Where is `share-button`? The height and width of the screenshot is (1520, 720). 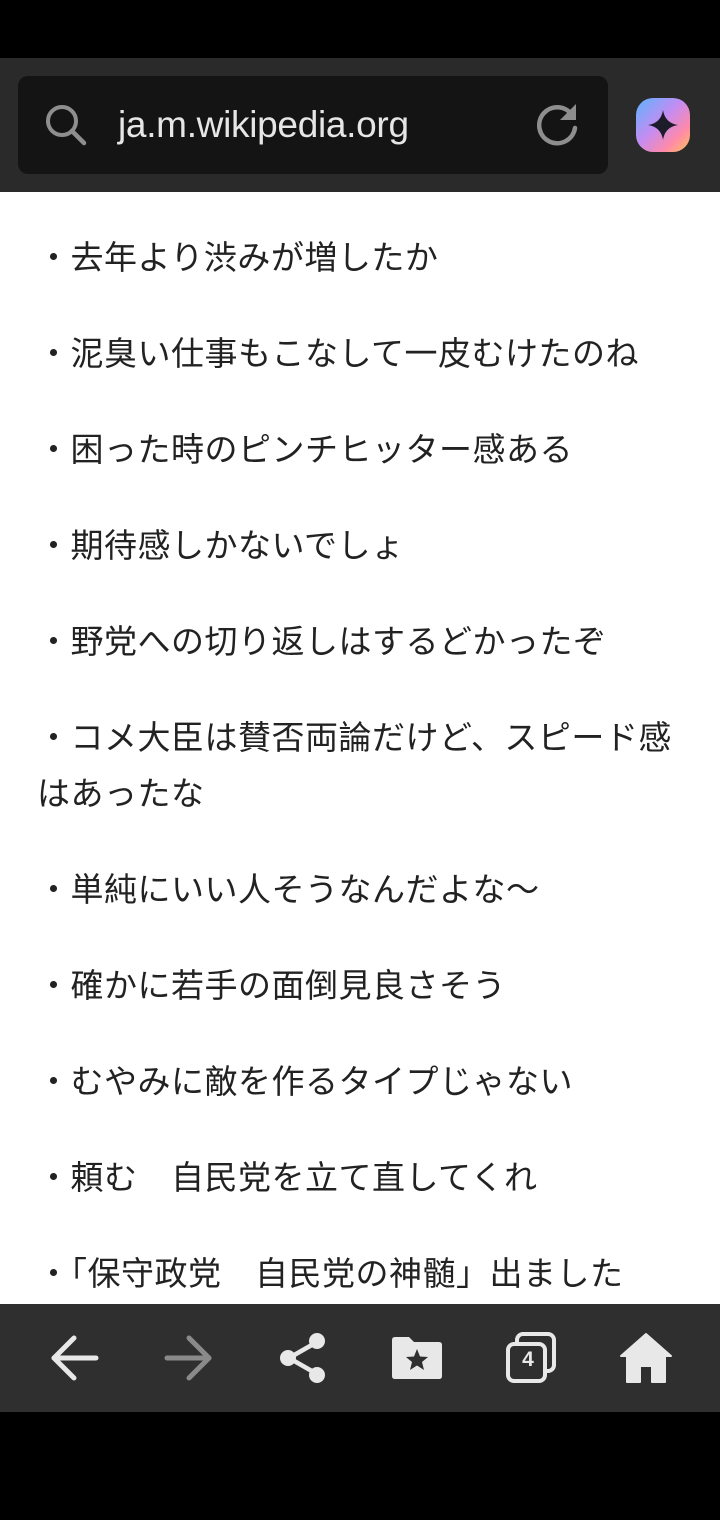
share-button is located at coordinates (303, 1358).